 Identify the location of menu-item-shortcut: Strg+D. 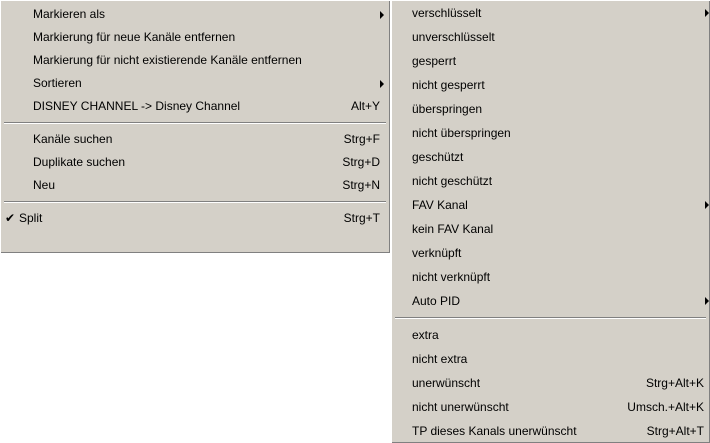
(361, 162).